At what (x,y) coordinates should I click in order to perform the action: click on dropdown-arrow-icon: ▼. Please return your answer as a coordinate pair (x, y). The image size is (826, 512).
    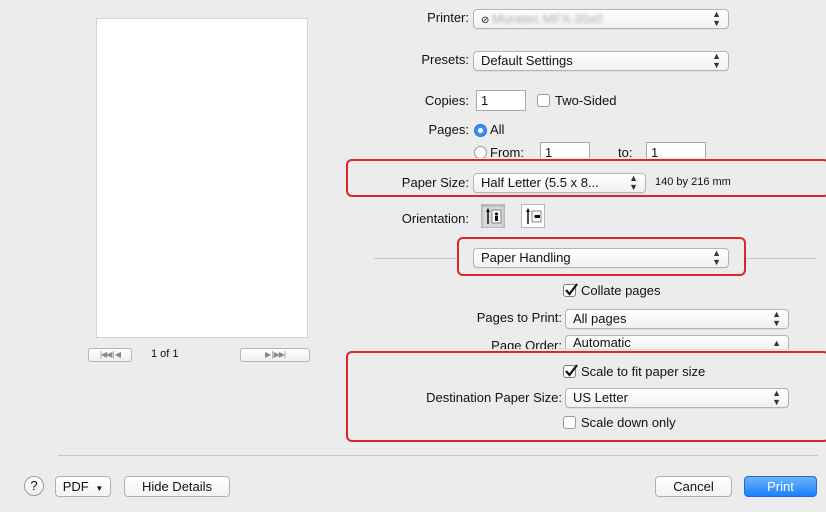
    Looking at the image, I should click on (99, 488).